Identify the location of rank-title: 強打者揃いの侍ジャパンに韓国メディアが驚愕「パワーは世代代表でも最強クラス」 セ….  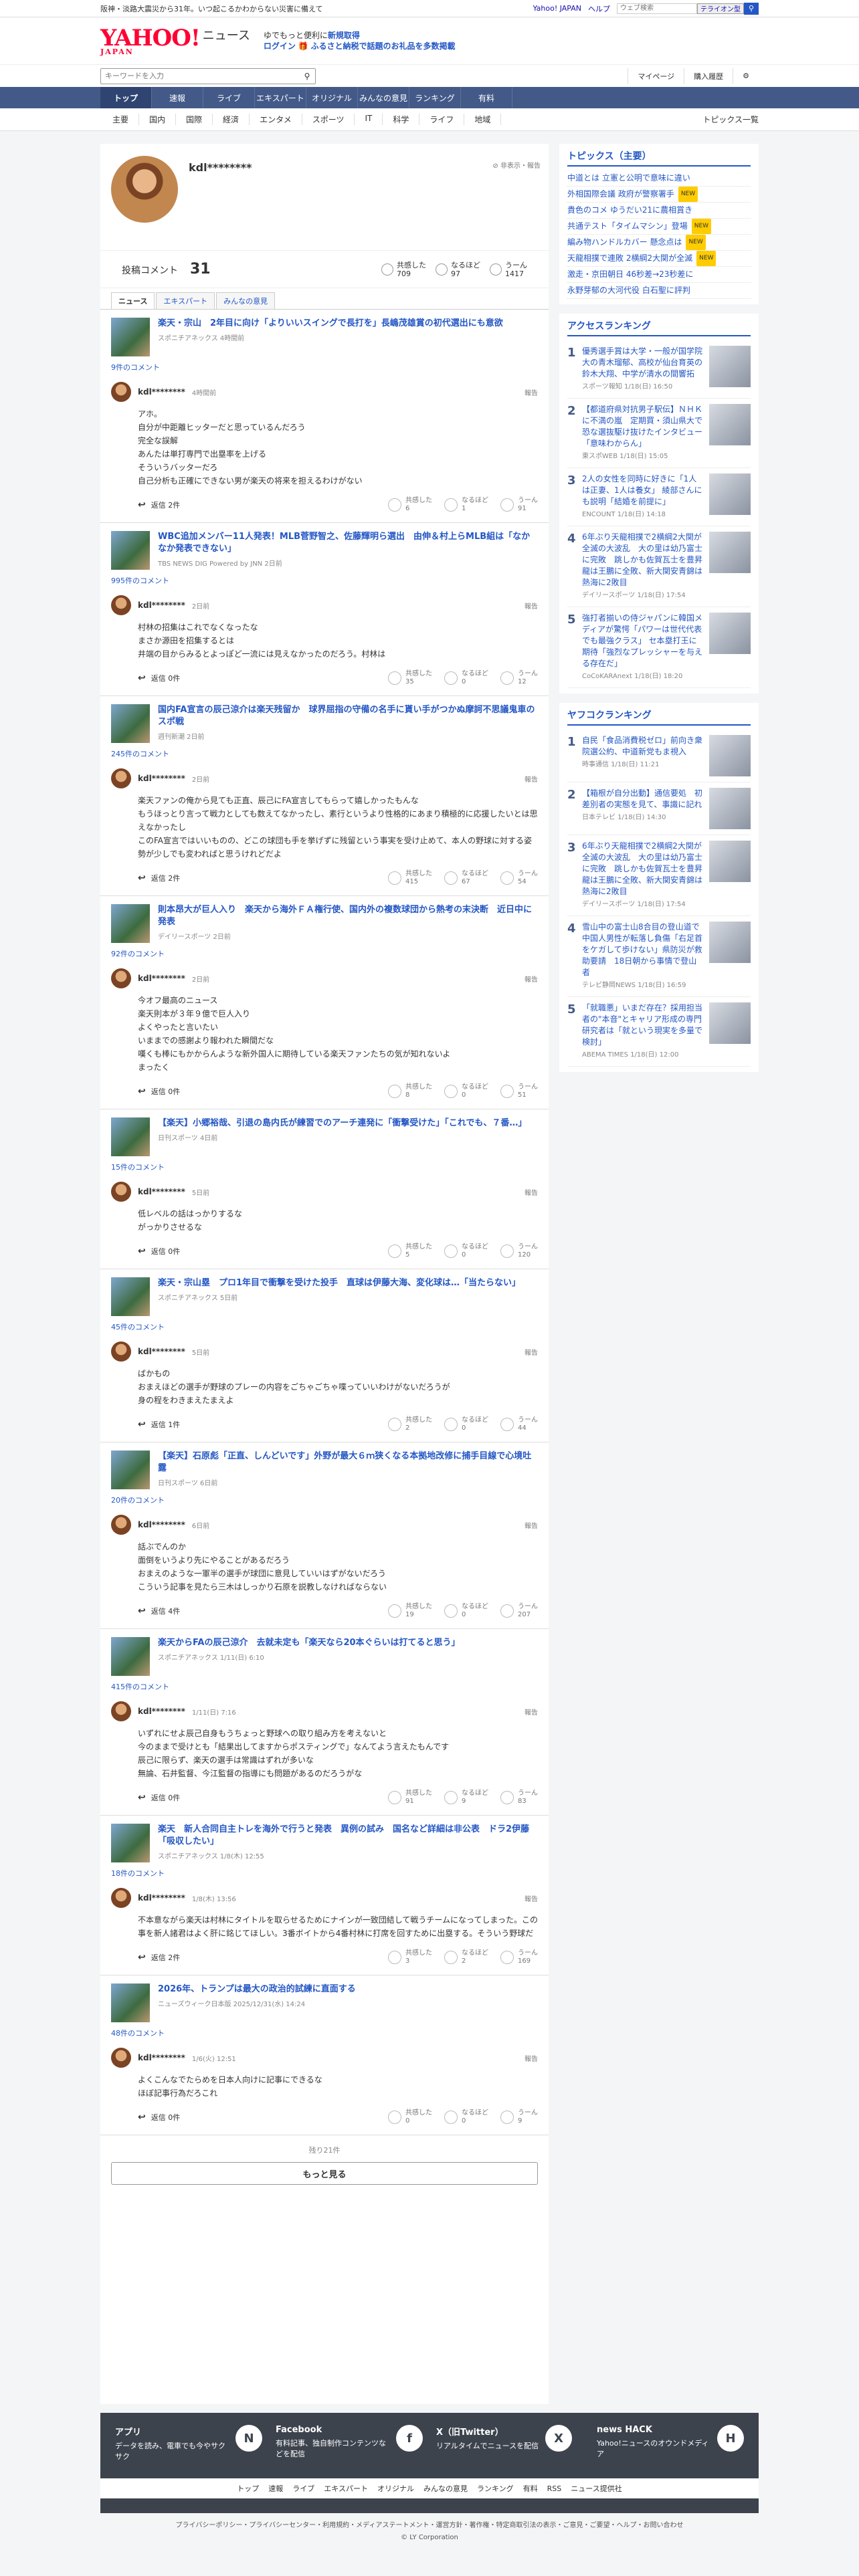
(643, 647).